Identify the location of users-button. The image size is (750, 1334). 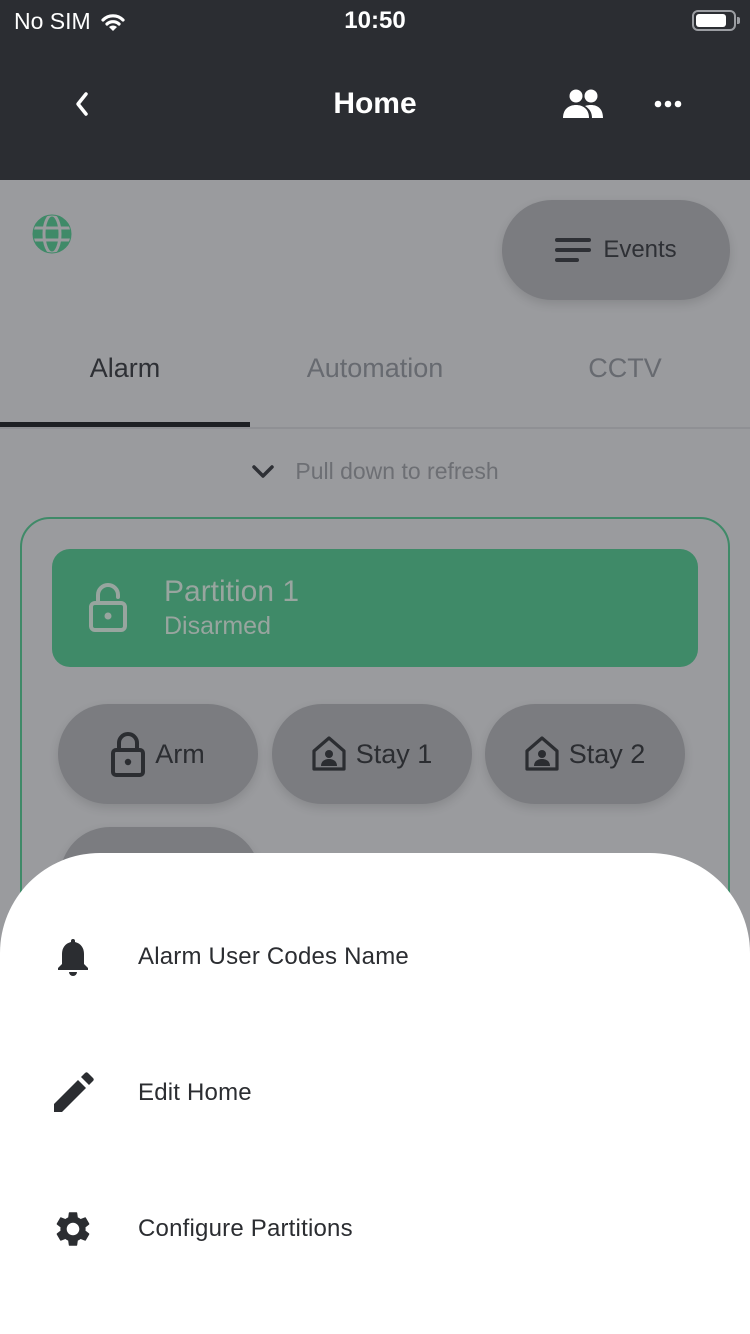
(583, 104).